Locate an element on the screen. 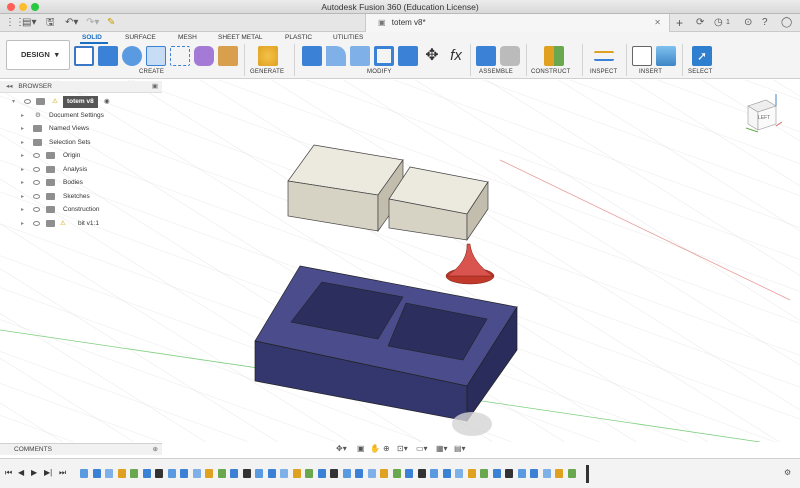 The height and width of the screenshot is (488, 800). generative-design-icon is located at coordinates (268, 56).